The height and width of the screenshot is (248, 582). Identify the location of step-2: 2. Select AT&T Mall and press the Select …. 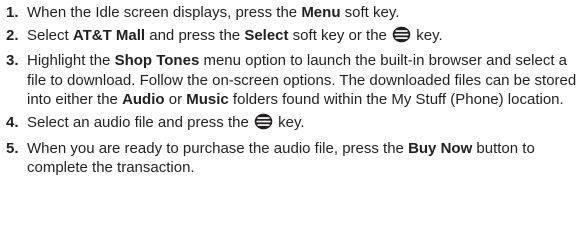
(291, 37).